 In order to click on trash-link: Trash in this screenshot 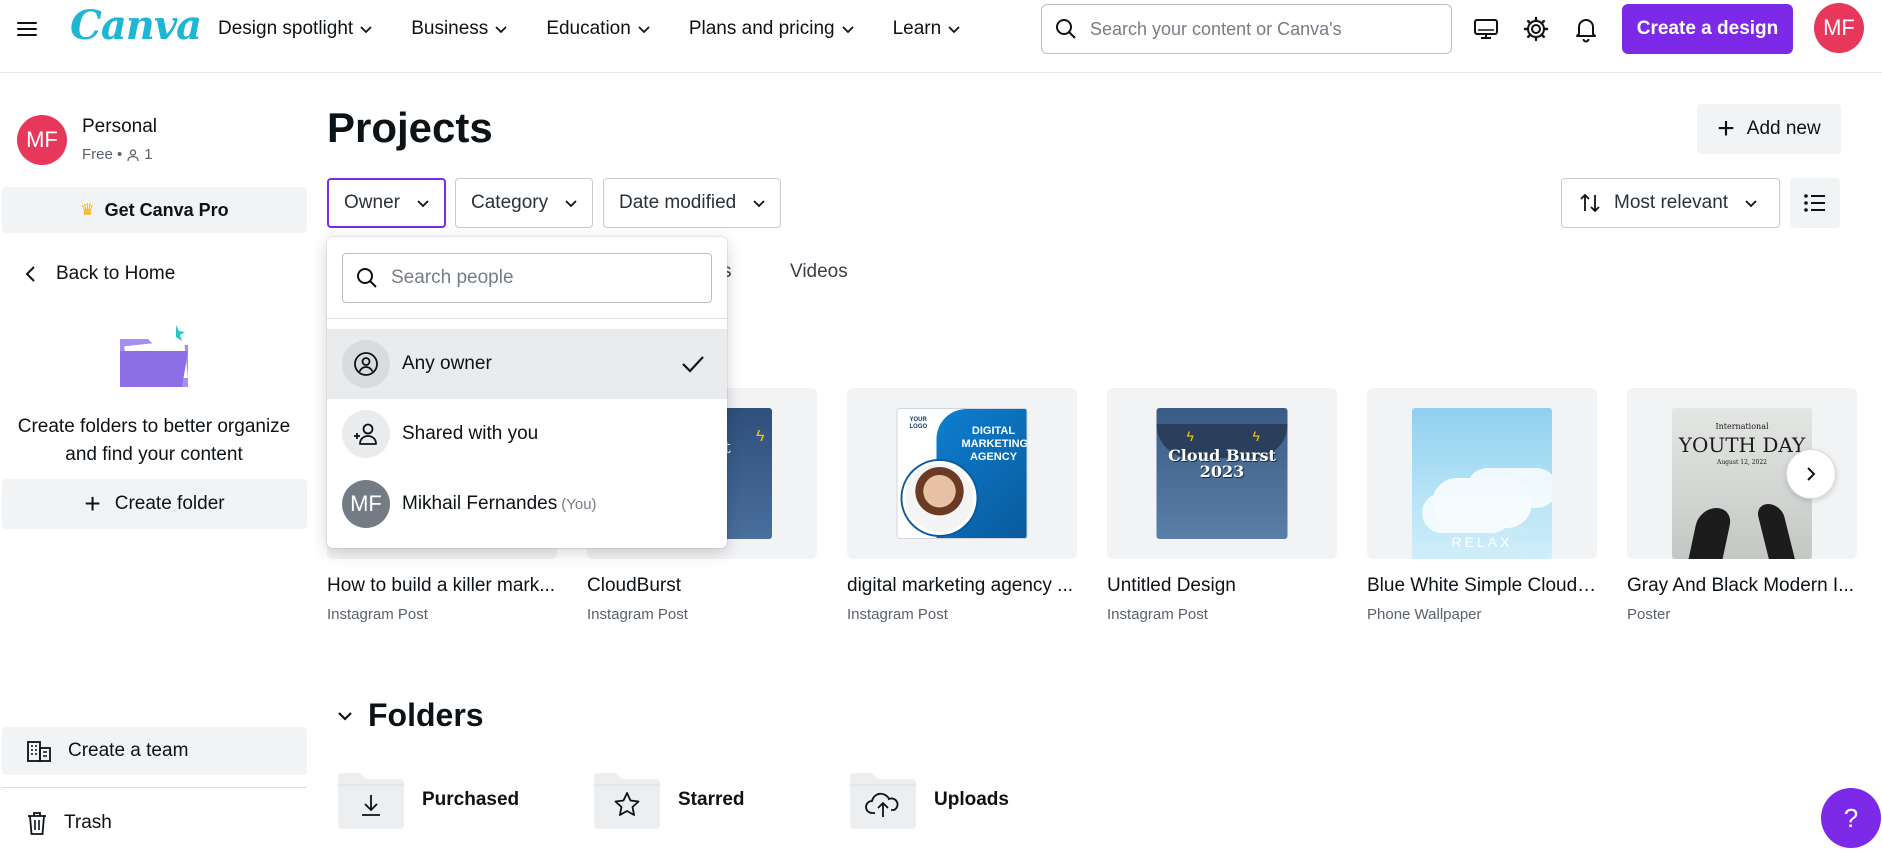, I will do `click(154, 823)`.